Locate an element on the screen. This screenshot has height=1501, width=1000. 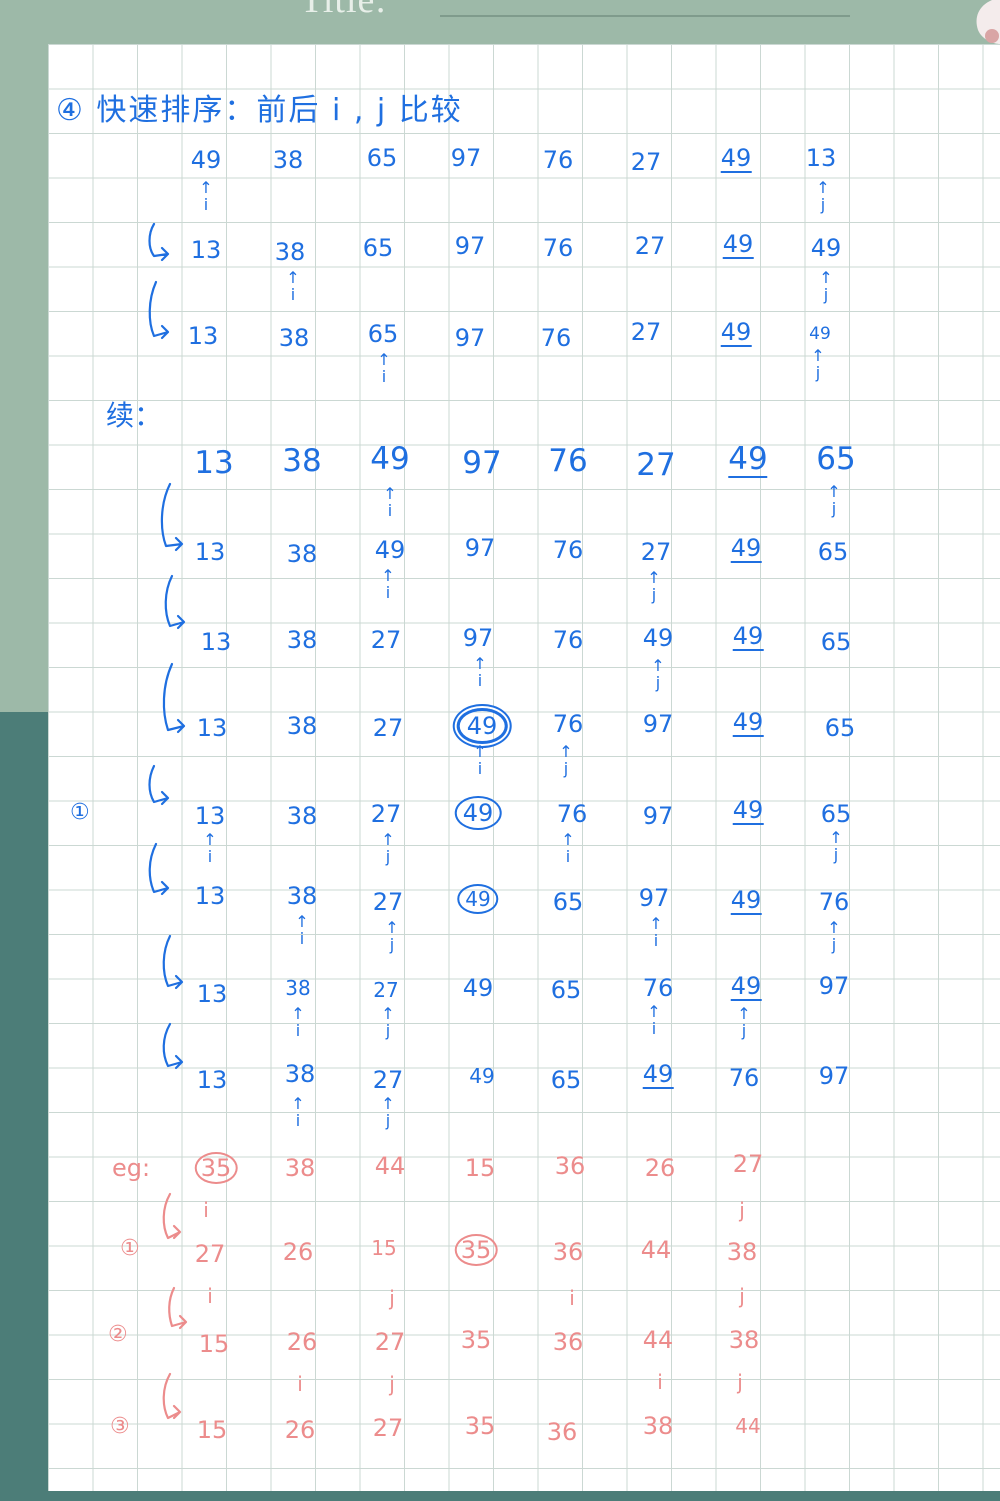
cell-r10-c3: 49 is located at coordinates (482, 1076).